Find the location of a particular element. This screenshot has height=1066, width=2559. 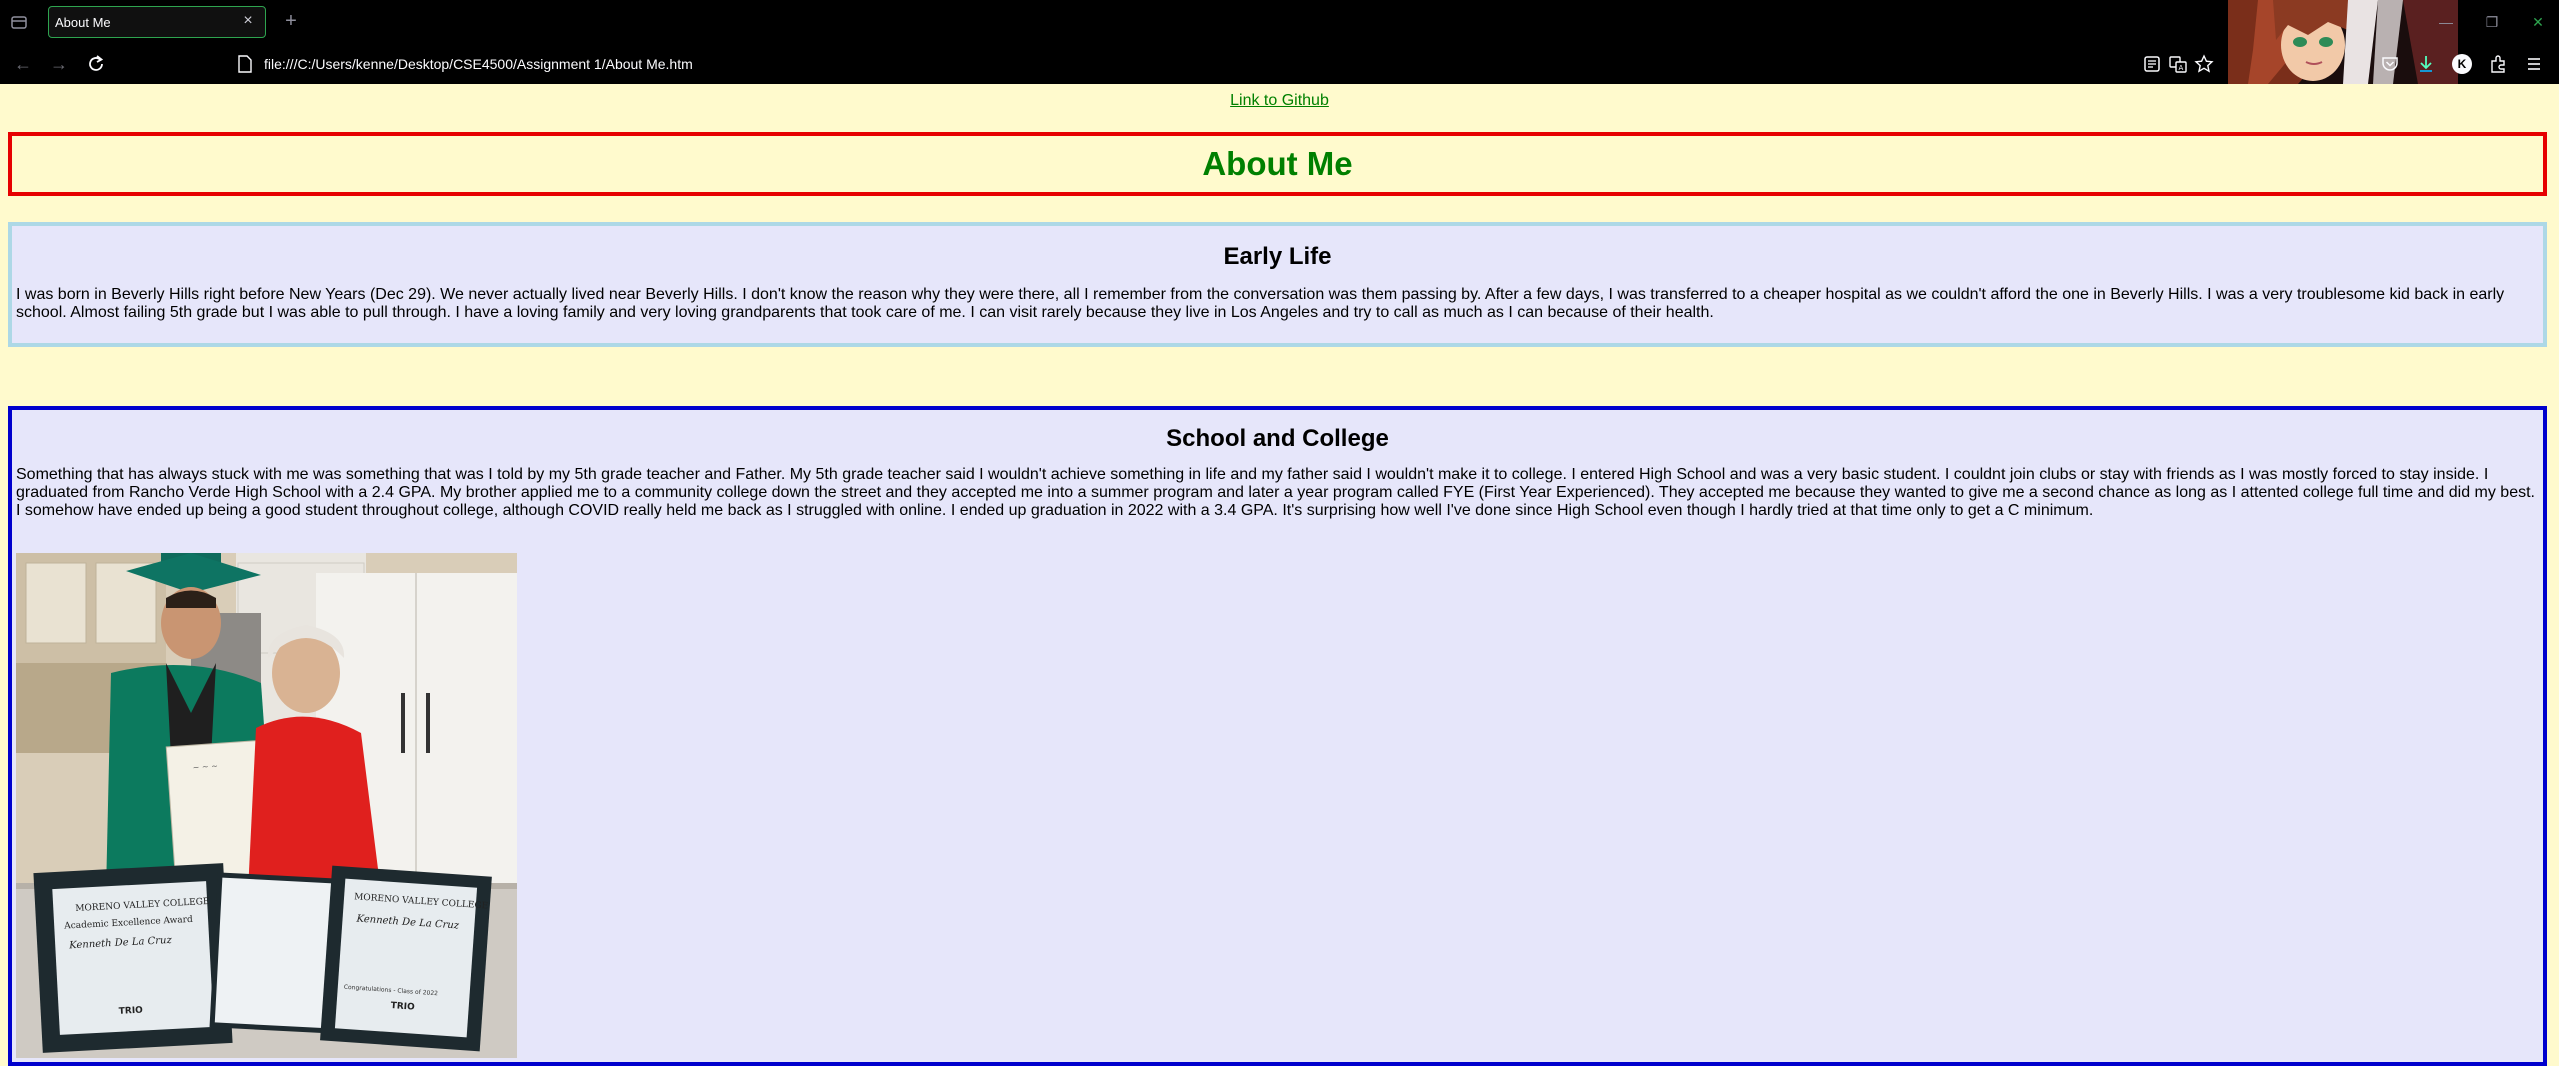

svg-text: A is located at coordinates (2181, 68).